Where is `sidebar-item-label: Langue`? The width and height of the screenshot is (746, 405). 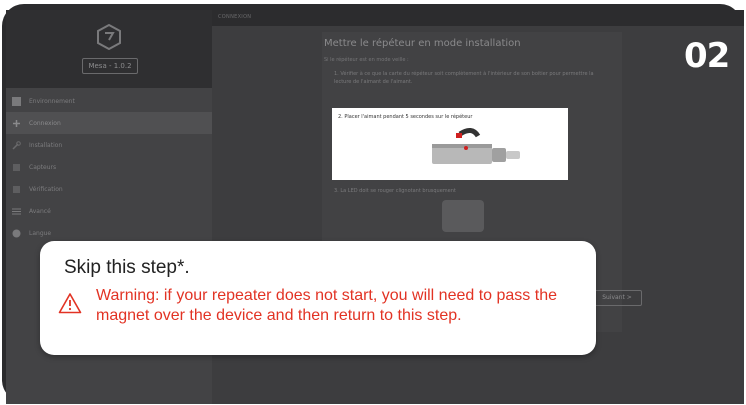 sidebar-item-label: Langue is located at coordinates (40, 233).